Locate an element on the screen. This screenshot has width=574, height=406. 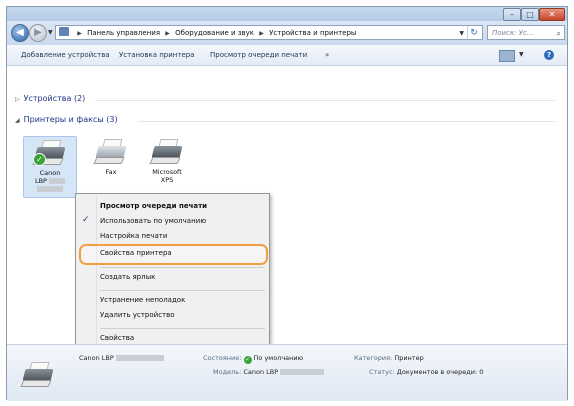
details-printer-name: Canon LBP is located at coordinates (96, 358).